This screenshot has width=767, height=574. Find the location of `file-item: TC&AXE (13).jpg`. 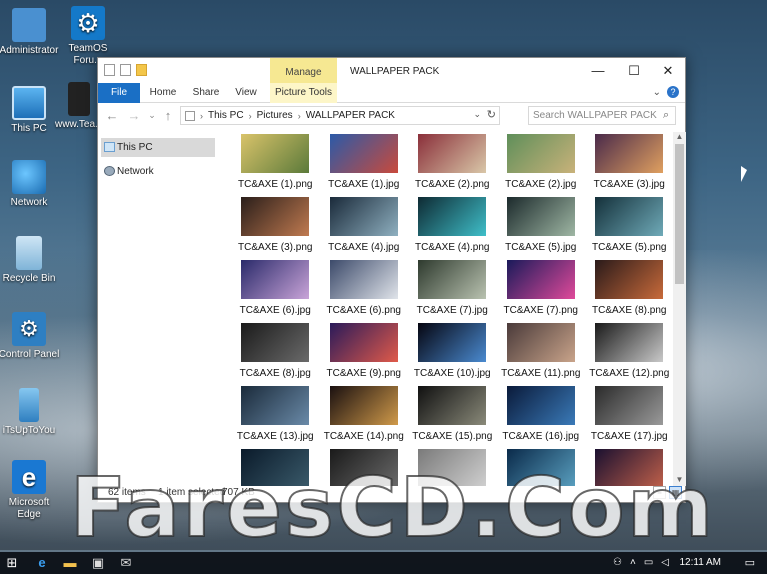

file-item: TC&AXE (13).jpg is located at coordinates (275, 417).